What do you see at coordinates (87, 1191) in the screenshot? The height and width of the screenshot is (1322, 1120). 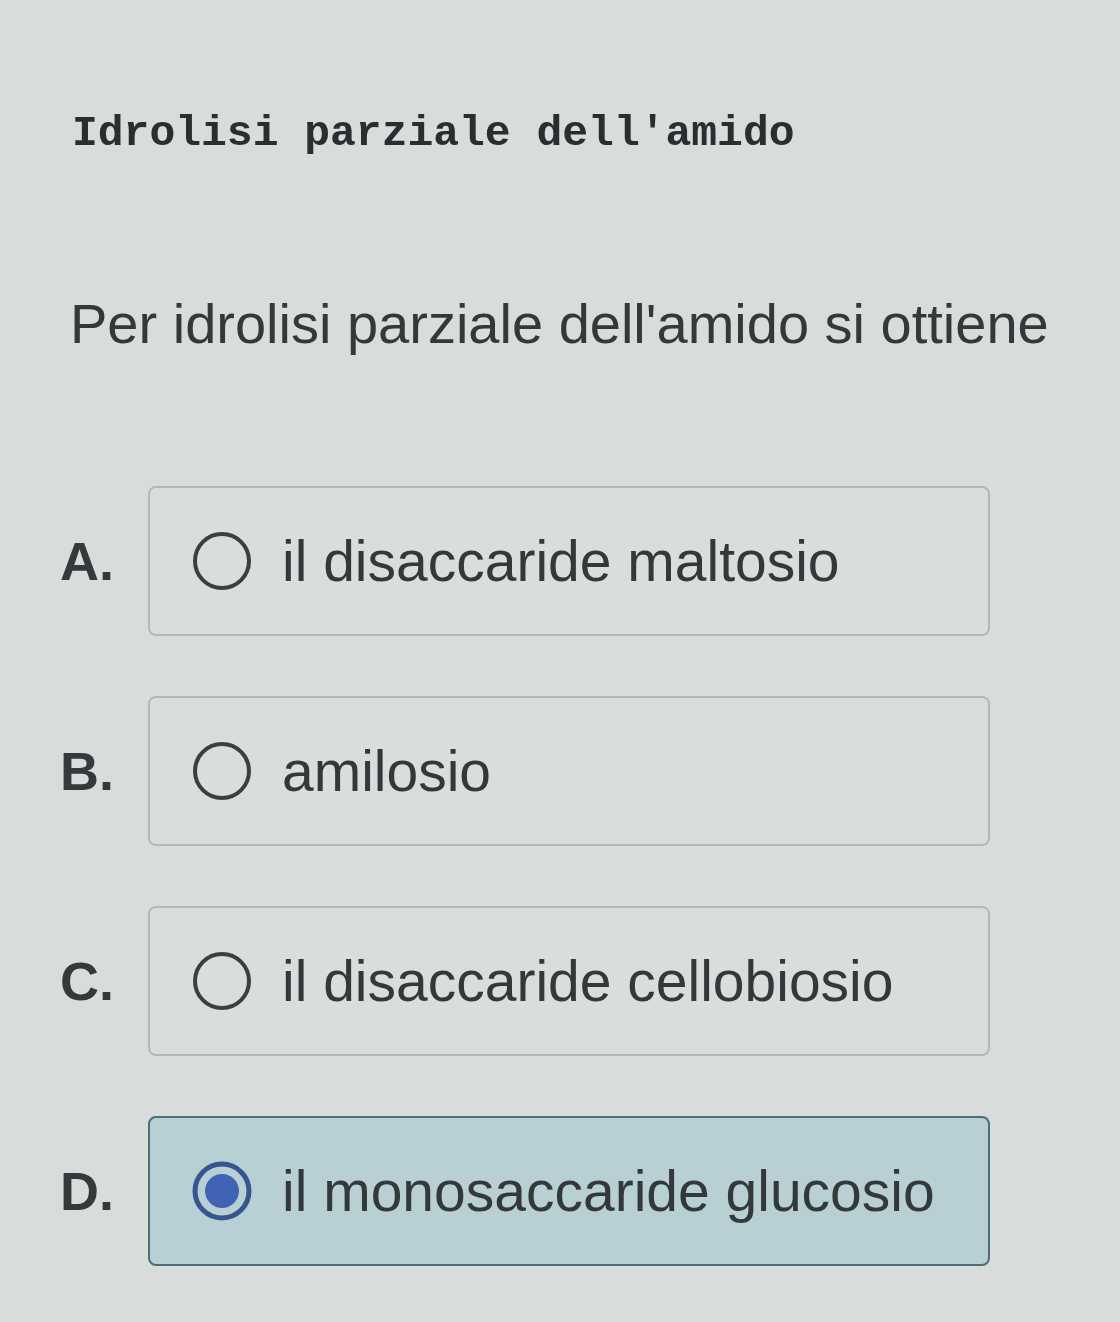 I see `option-letter: D.` at bounding box center [87, 1191].